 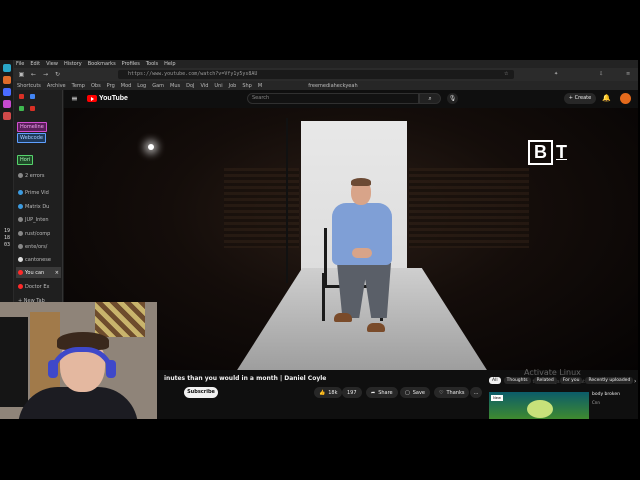 I want to click on chip-for-you: For you, so click(x=571, y=380).